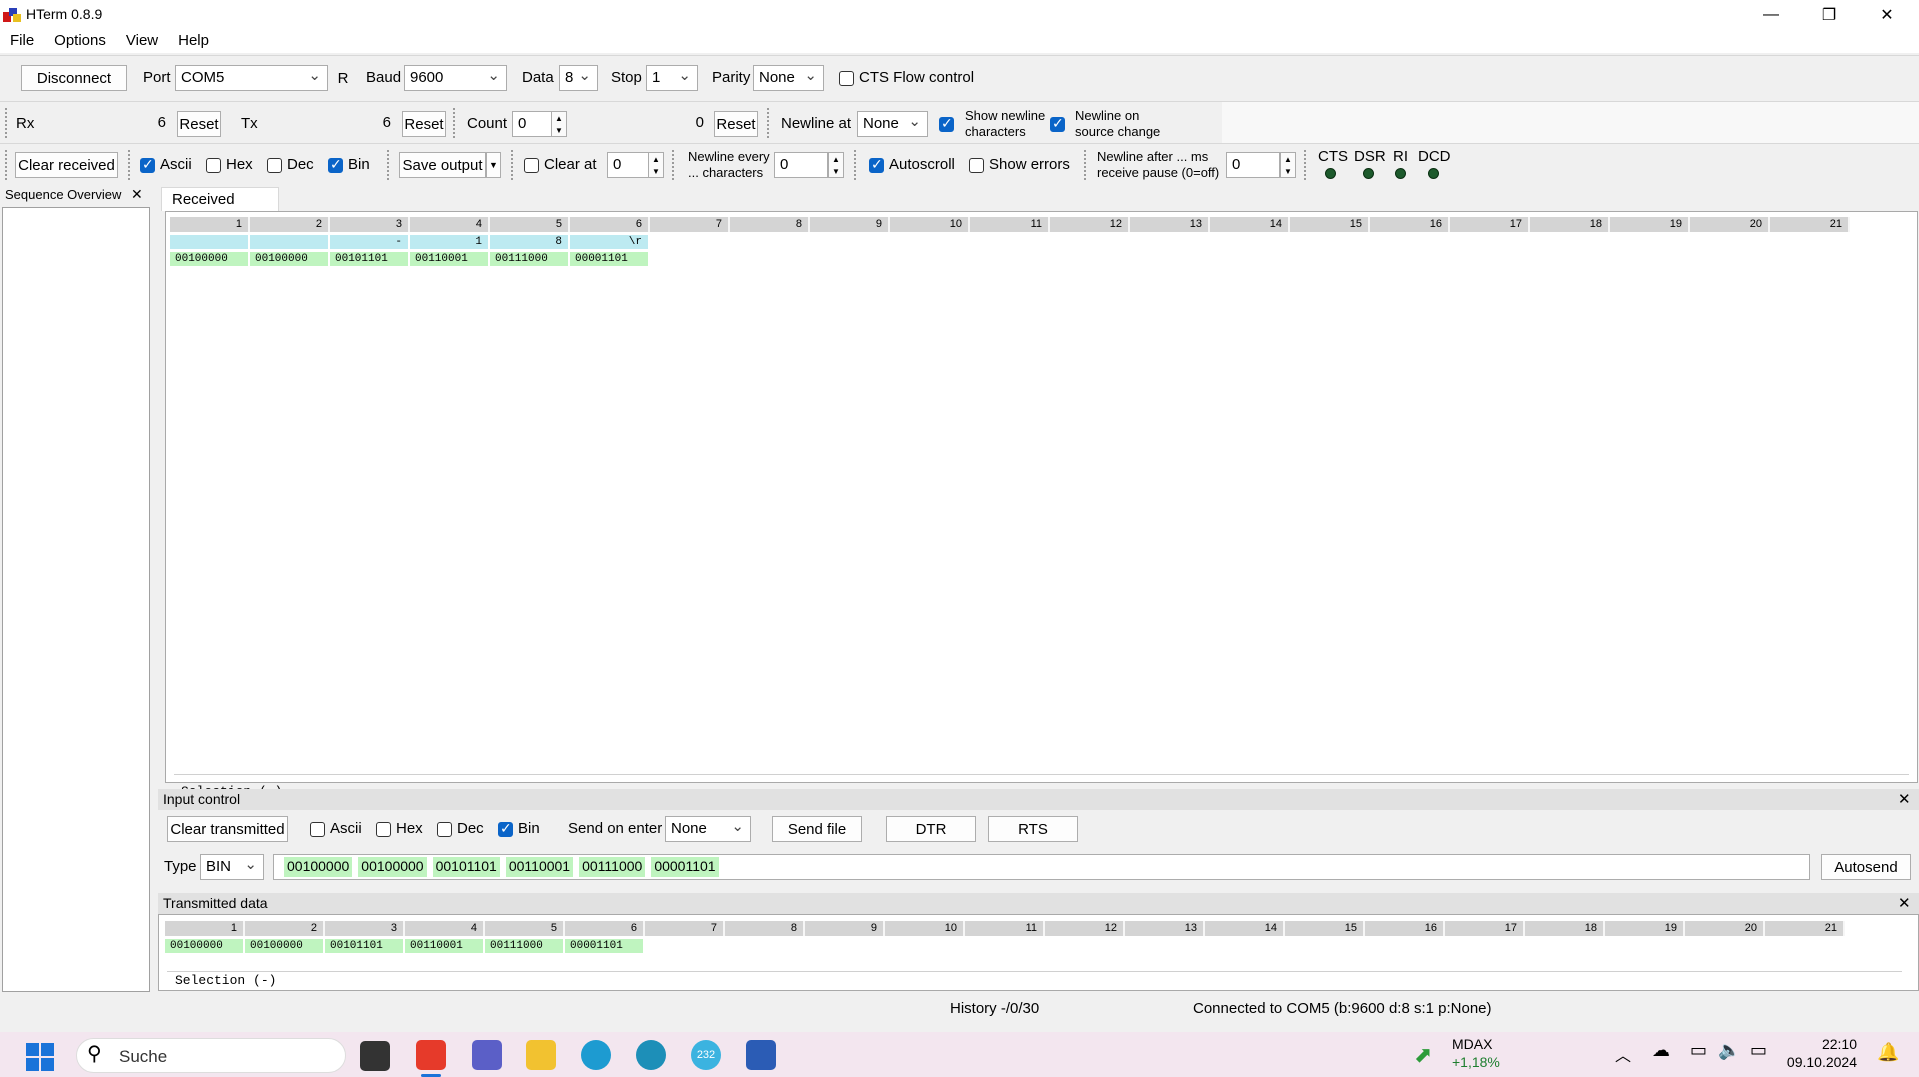 Image resolution: width=1919 pixels, height=1077 pixels. What do you see at coordinates (672, 78) in the screenshot?
I see `stop-bits-select: 1` at bounding box center [672, 78].